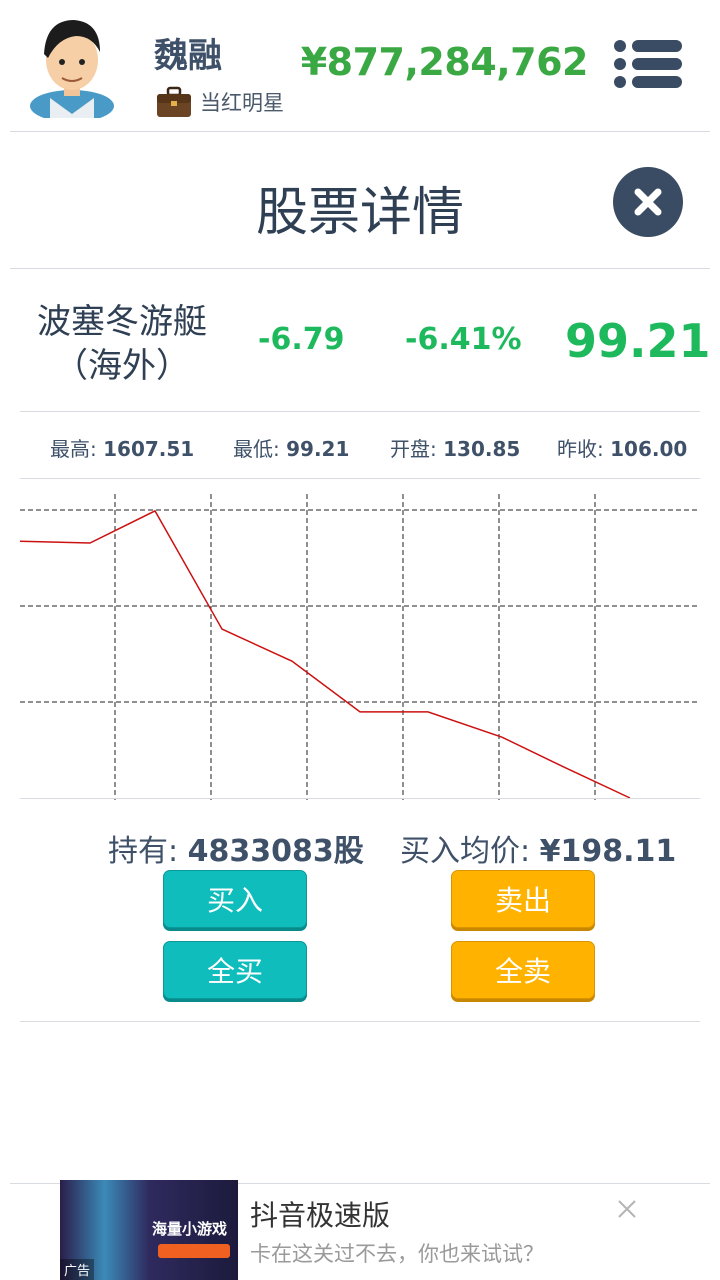 The width and height of the screenshot is (720, 1280). Describe the element at coordinates (360, 478) in the screenshot. I see `stats-divider` at that location.